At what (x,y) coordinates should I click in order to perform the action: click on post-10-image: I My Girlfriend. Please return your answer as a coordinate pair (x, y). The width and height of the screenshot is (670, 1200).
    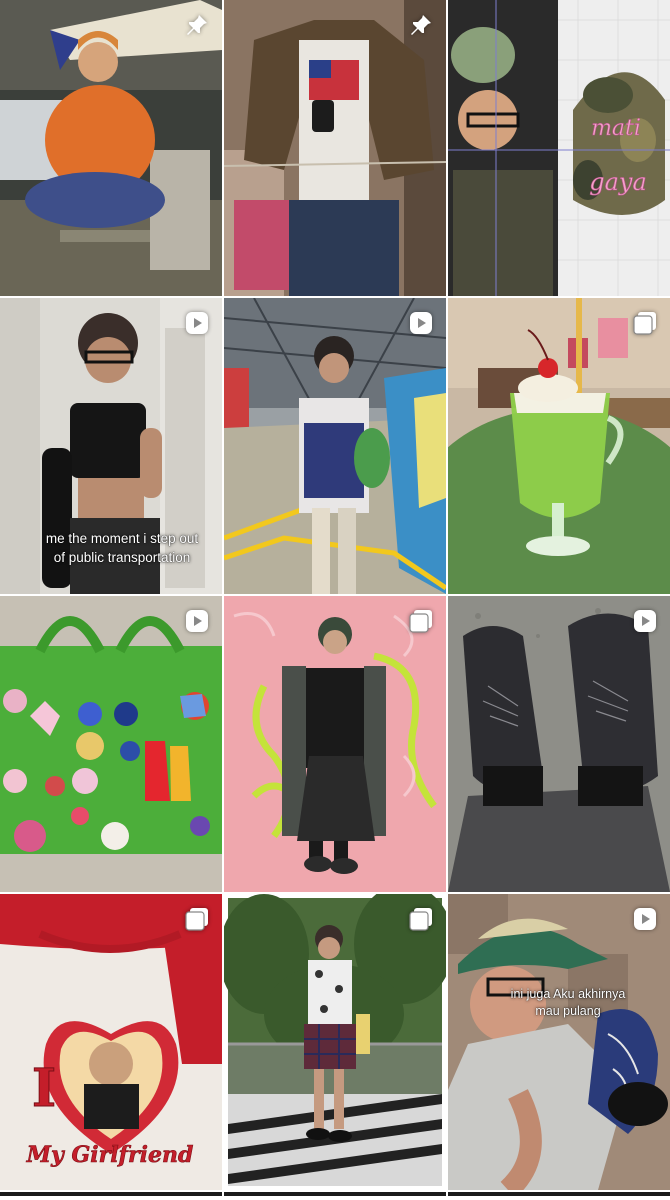
    Looking at the image, I should click on (111, 1042).